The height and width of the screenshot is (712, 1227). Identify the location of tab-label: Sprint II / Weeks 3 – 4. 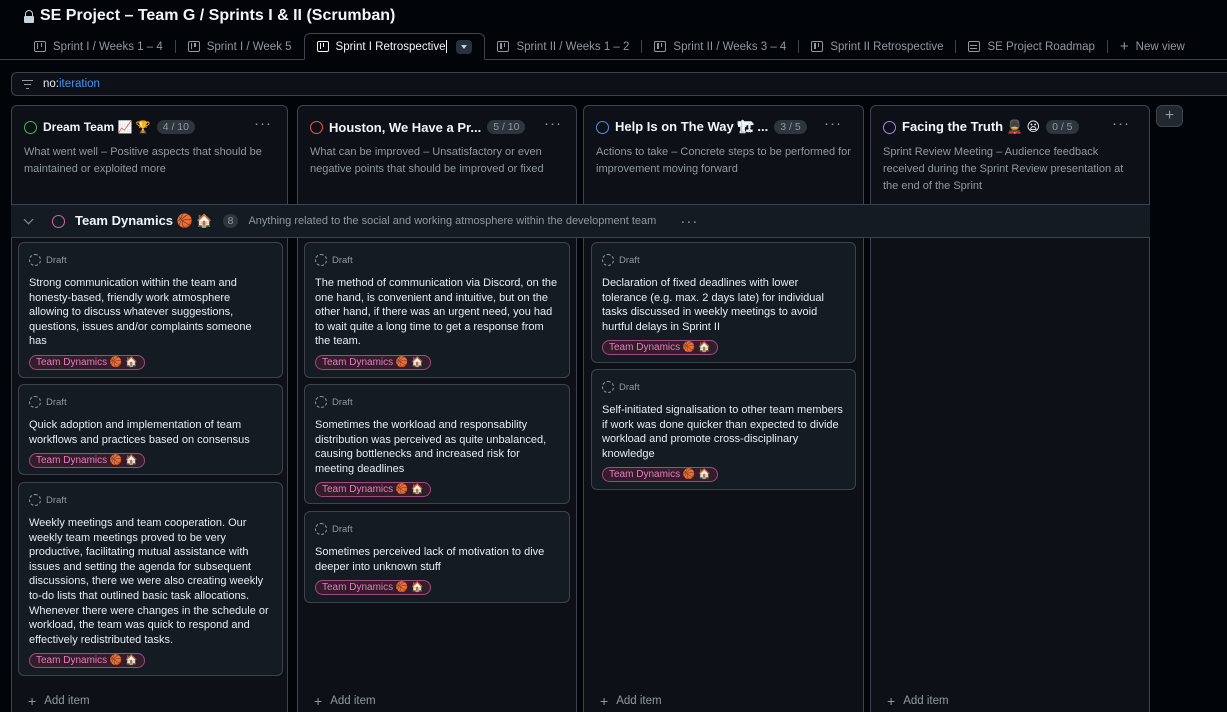
(730, 46).